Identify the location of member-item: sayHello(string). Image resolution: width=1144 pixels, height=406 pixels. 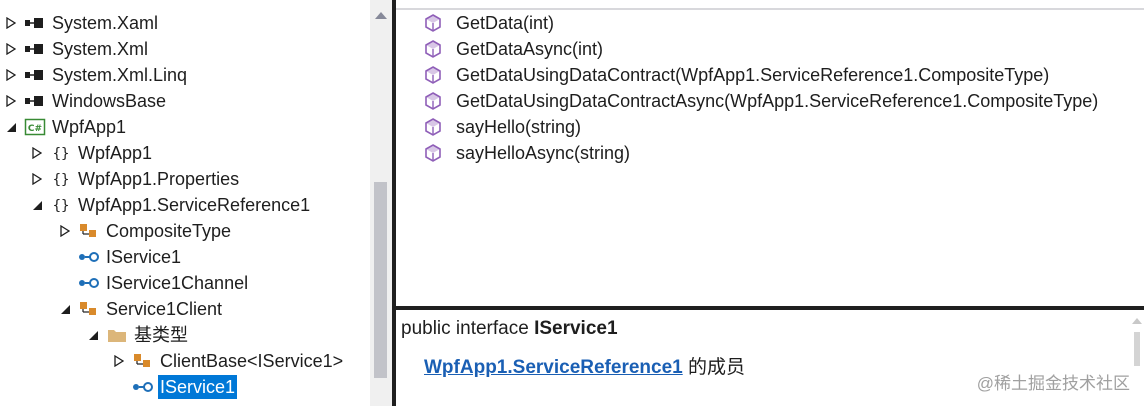
(501, 127).